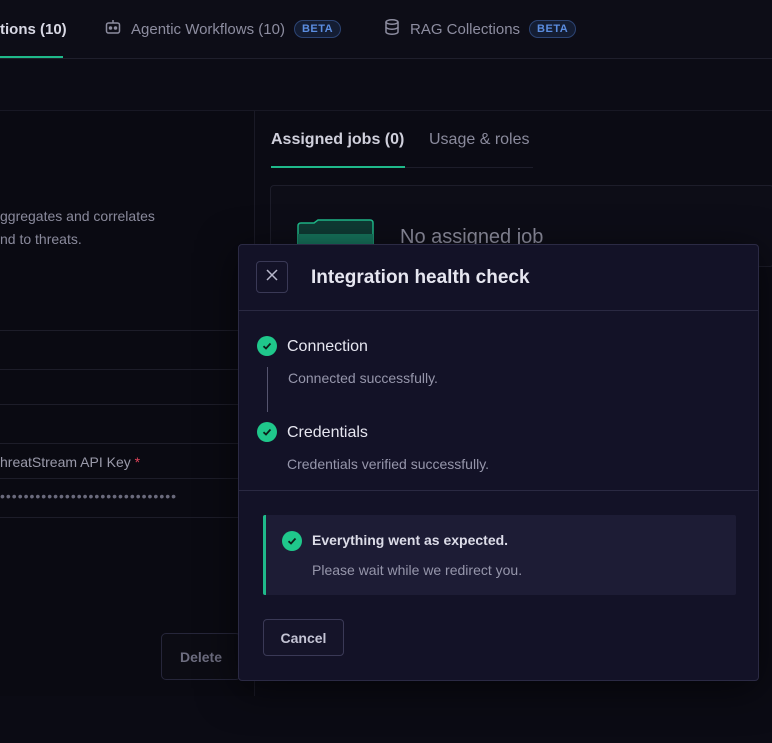 The image size is (772, 743). Describe the element at coordinates (417, 570) in the screenshot. I see `notice-description: Please wait while we redirect you.` at that location.